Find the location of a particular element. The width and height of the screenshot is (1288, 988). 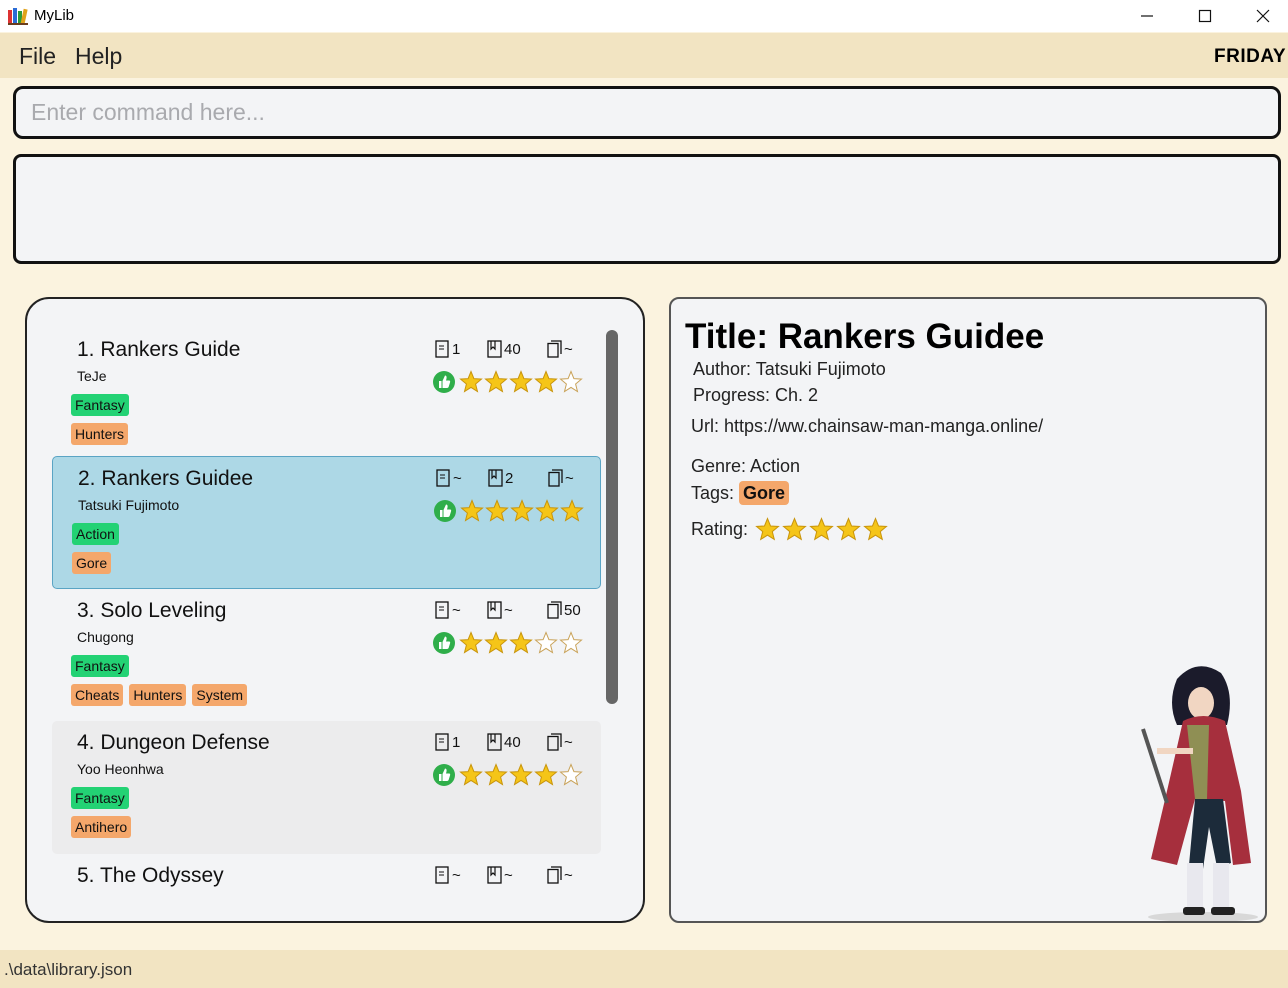

book-tag: Antihero is located at coordinates (101, 827).